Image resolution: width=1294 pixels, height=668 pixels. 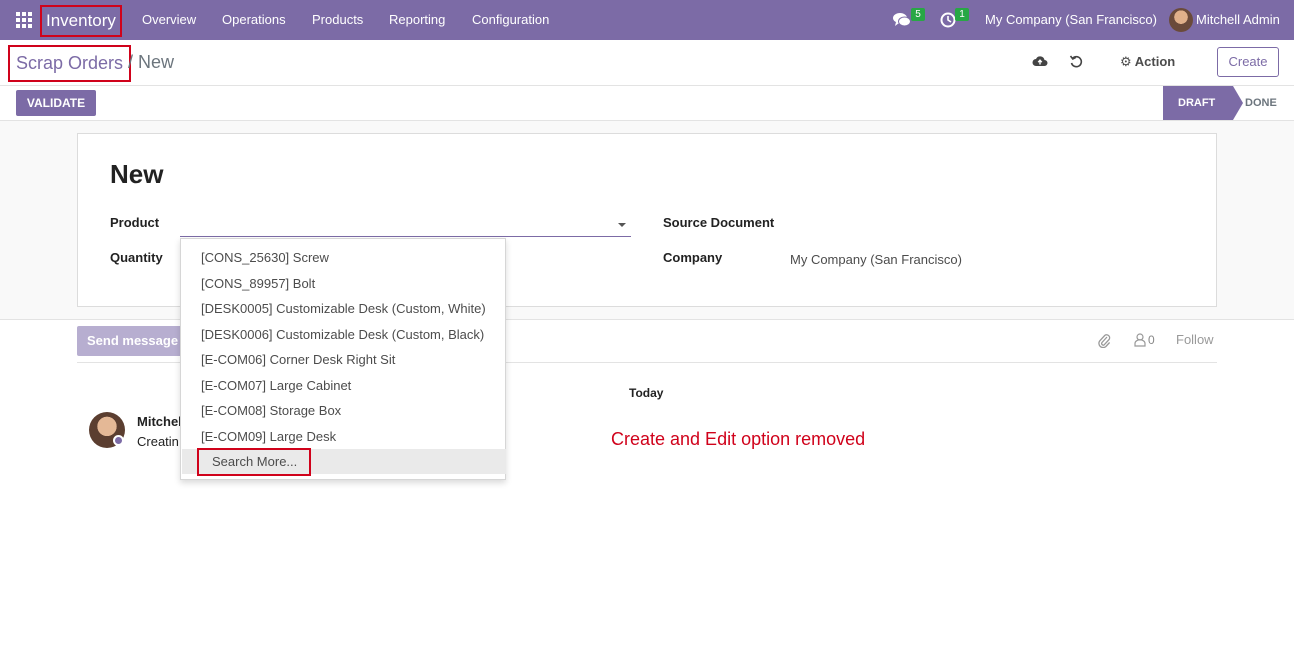 What do you see at coordinates (405, 223) in the screenshot?
I see `product-input` at bounding box center [405, 223].